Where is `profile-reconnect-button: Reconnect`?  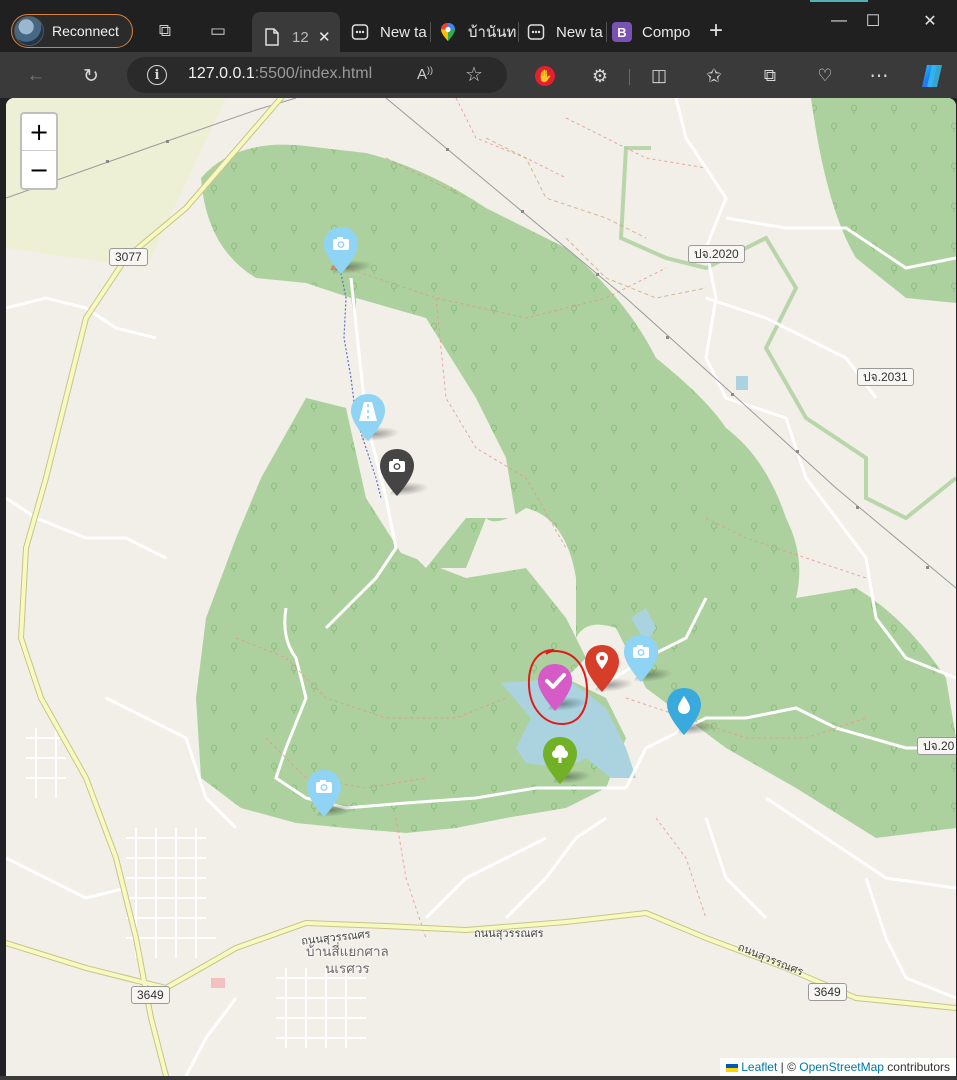
profile-reconnect-button: Reconnect is located at coordinates (72, 31).